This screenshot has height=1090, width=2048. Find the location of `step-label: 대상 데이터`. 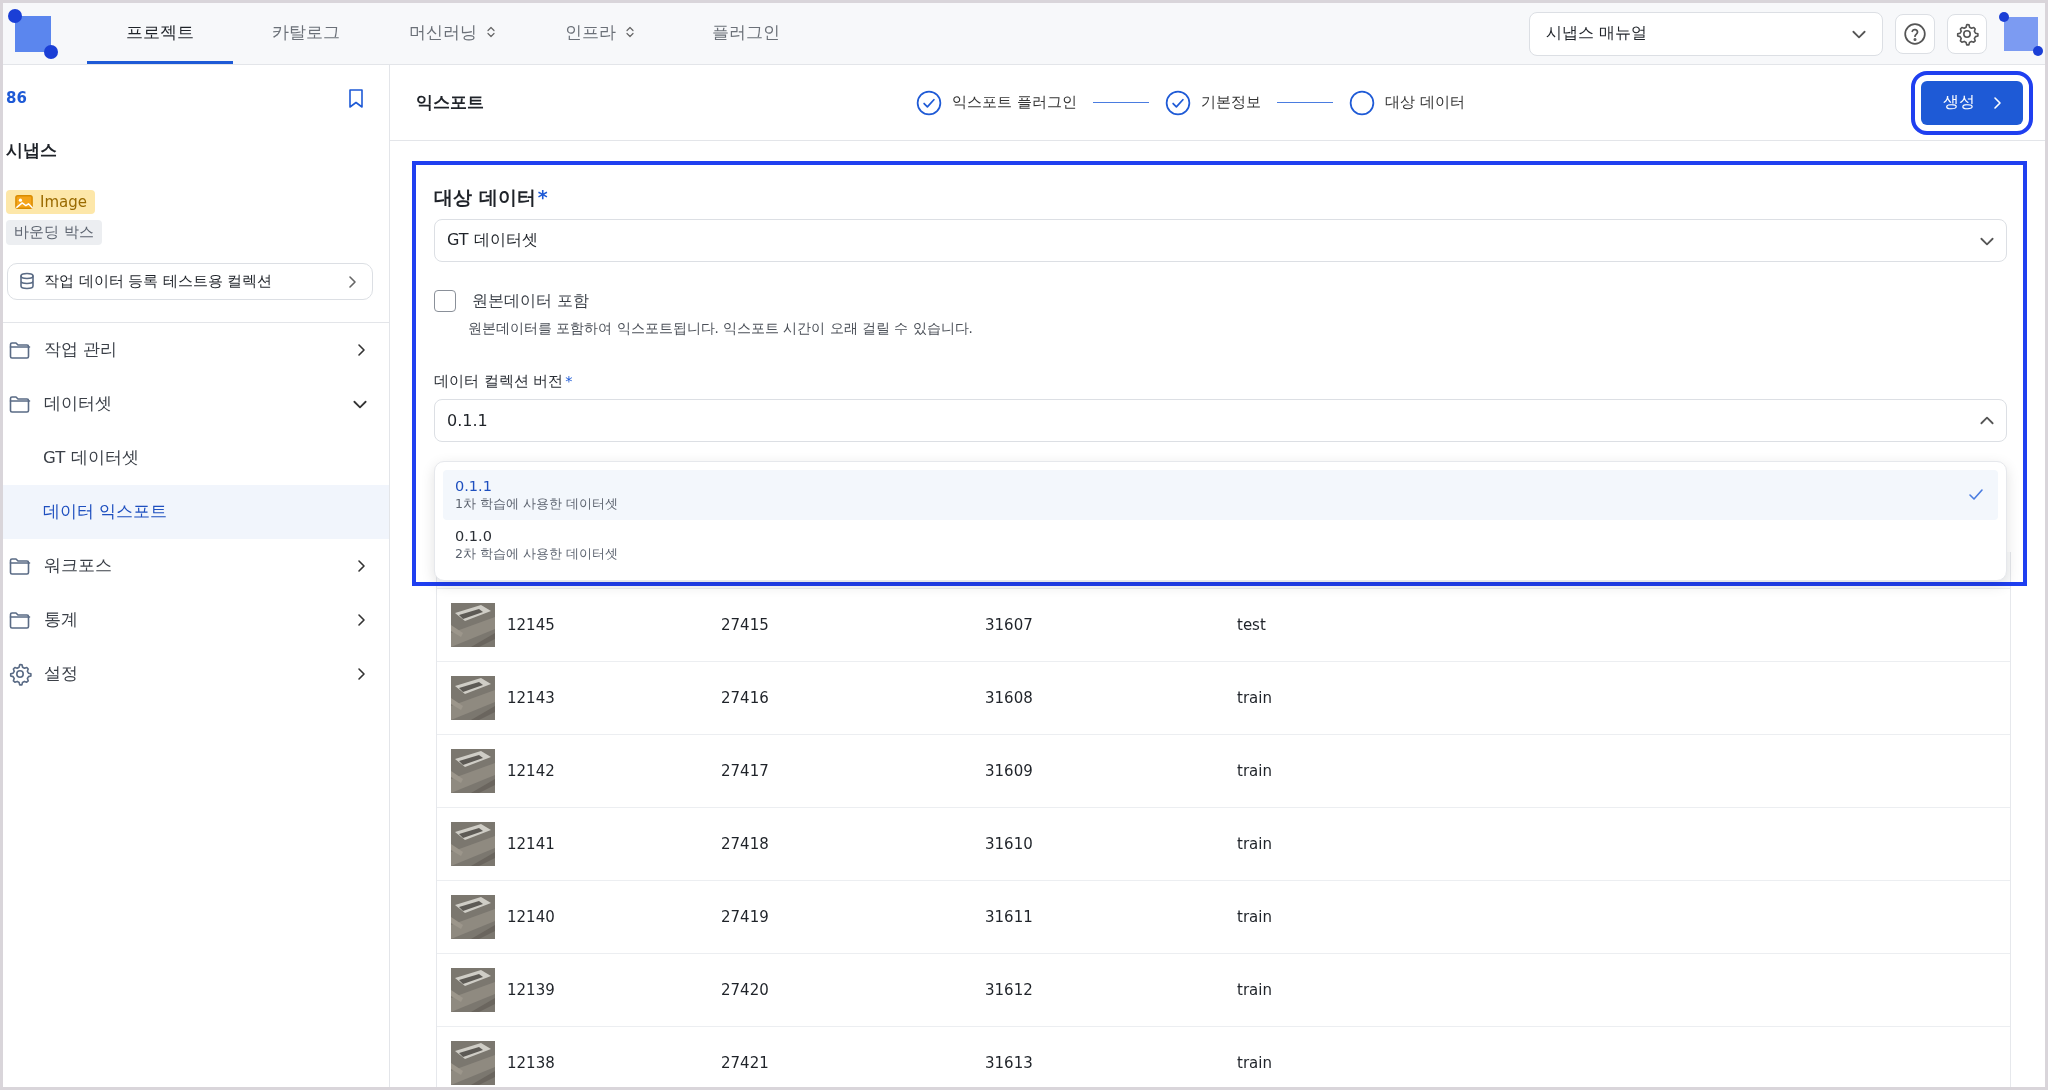

step-label: 대상 데이터 is located at coordinates (1424, 102).